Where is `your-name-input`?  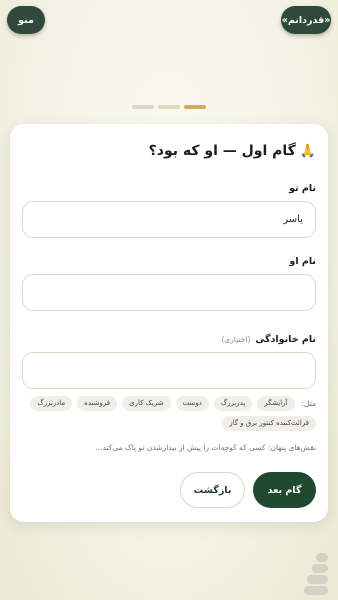 your-name-input is located at coordinates (169, 219).